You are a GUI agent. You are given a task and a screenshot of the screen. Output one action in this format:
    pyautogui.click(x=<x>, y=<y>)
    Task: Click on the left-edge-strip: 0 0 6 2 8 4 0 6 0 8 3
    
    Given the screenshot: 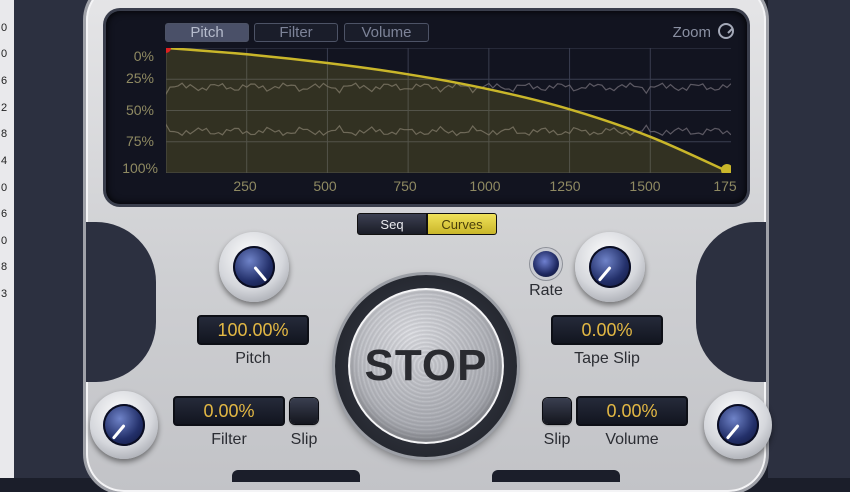 What is the action you would take?
    pyautogui.click(x=7, y=239)
    